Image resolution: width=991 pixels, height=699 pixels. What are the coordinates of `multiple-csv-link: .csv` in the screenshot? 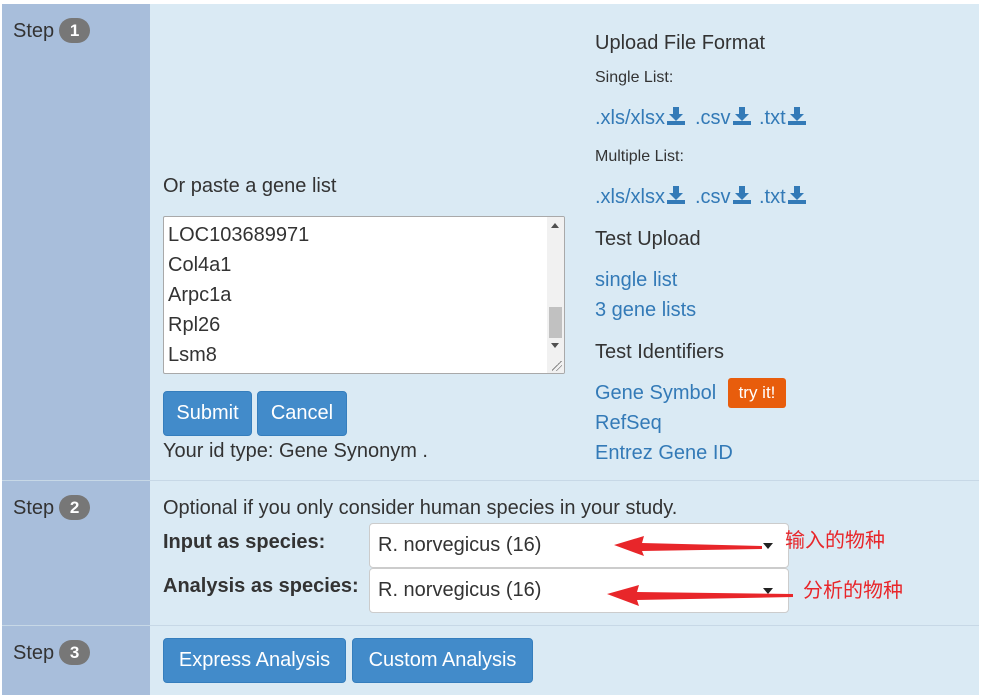 It's located at (723, 198).